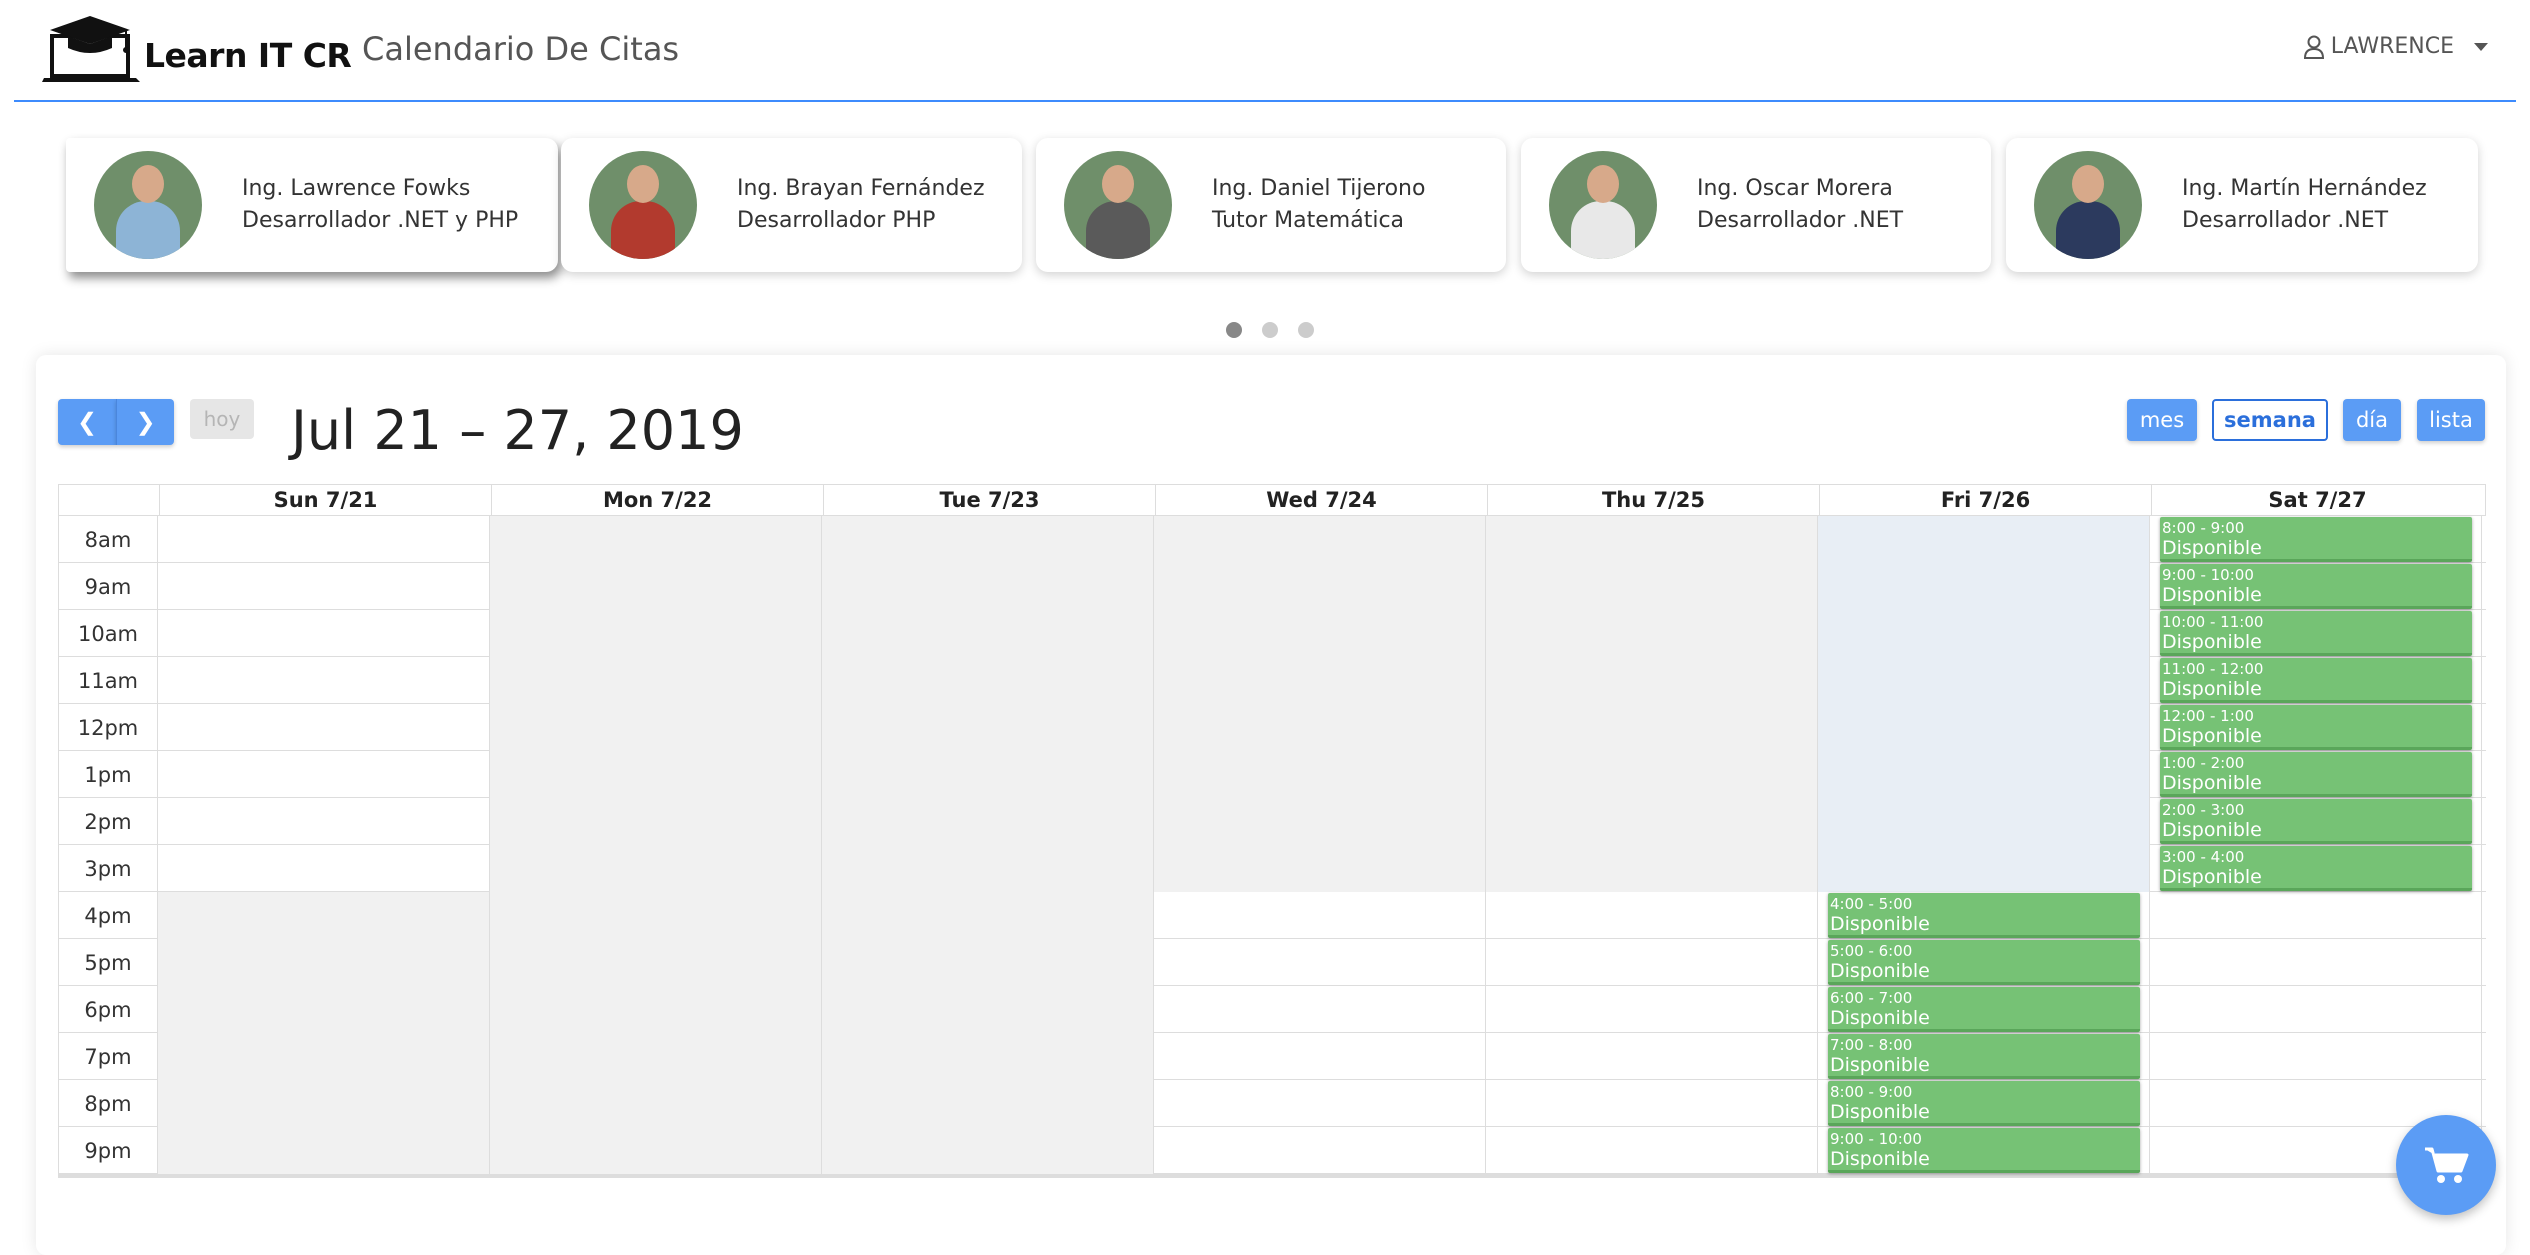 Image resolution: width=2530 pixels, height=1255 pixels. I want to click on calendar-event: 7:00 - 8:00 Disponible, so click(1984, 1056).